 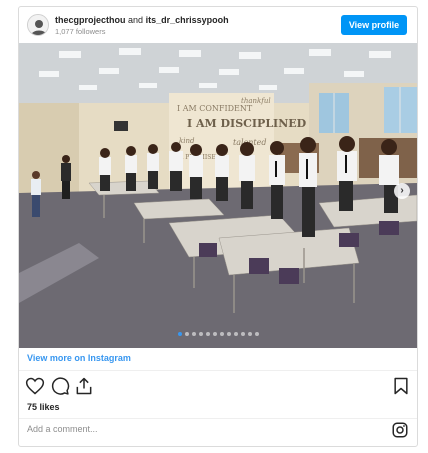 What do you see at coordinates (90, 20) in the screenshot?
I see `author-link: thecgprojecthou` at bounding box center [90, 20].